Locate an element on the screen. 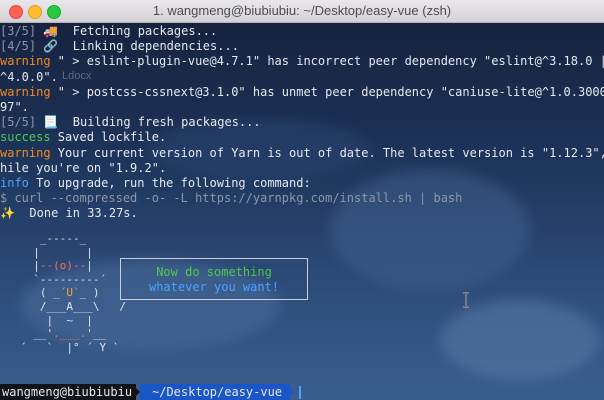 This screenshot has height=400, width=604. terminal-text: hile you're on "1.9.2". is located at coordinates (83, 167).